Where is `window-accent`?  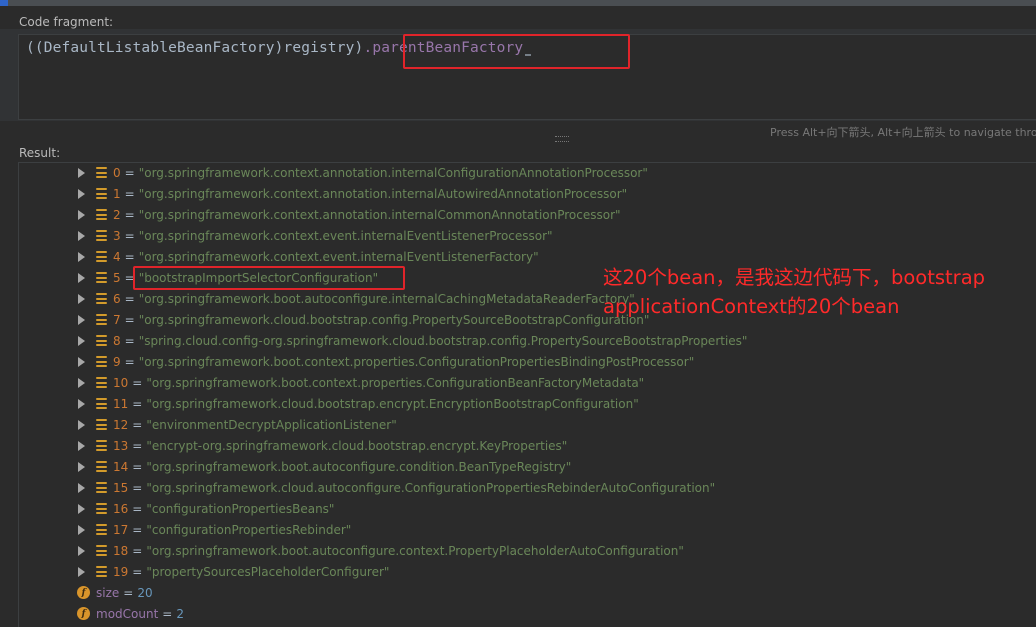 window-accent is located at coordinates (4, 3).